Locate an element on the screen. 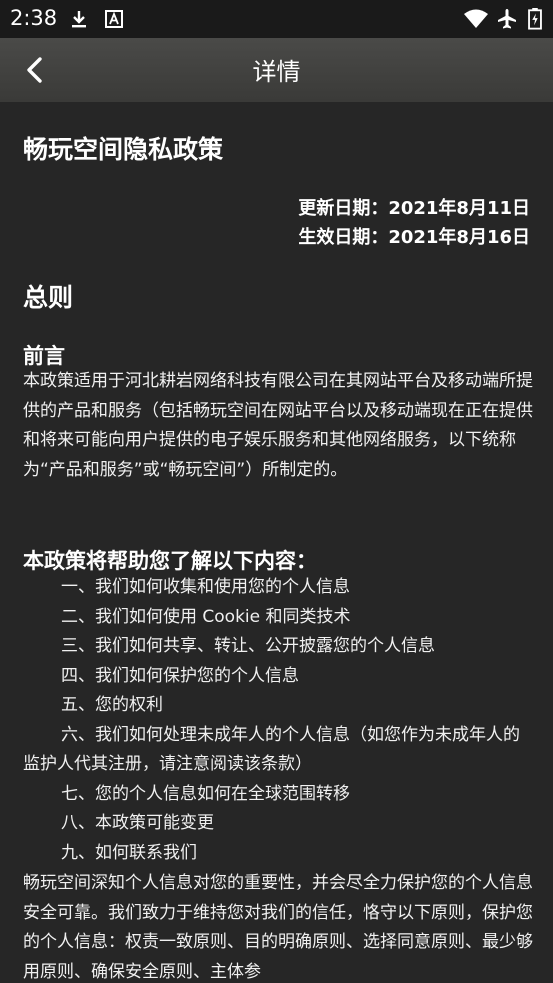 The image size is (553, 983). toc-item: 二、我们如何使用 Cookie 和同类技术 is located at coordinates (206, 616).